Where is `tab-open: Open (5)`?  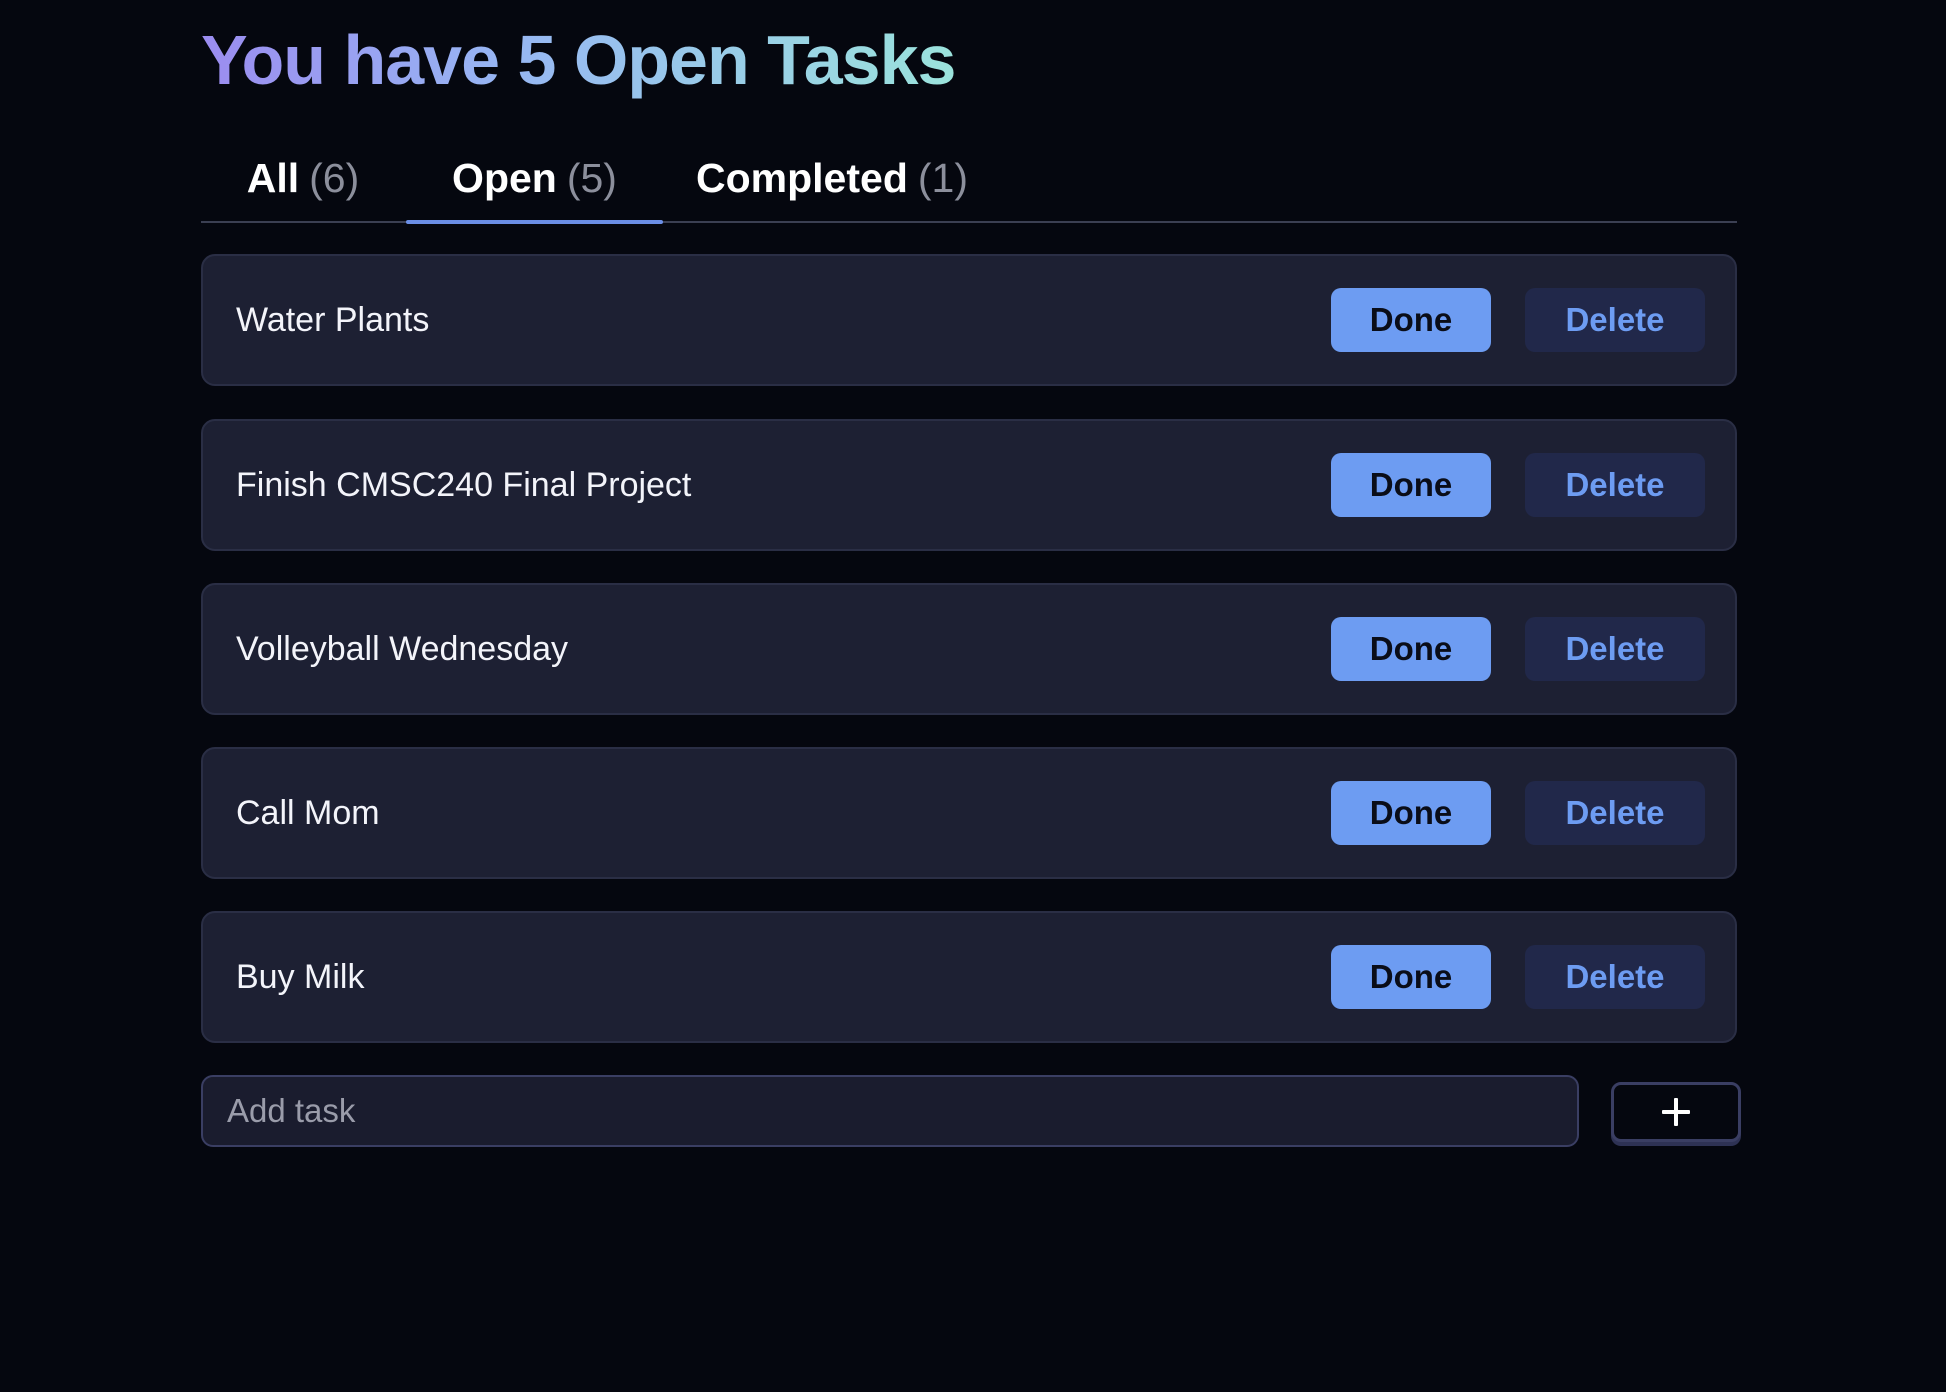 tab-open: Open (5) is located at coordinates (534, 180).